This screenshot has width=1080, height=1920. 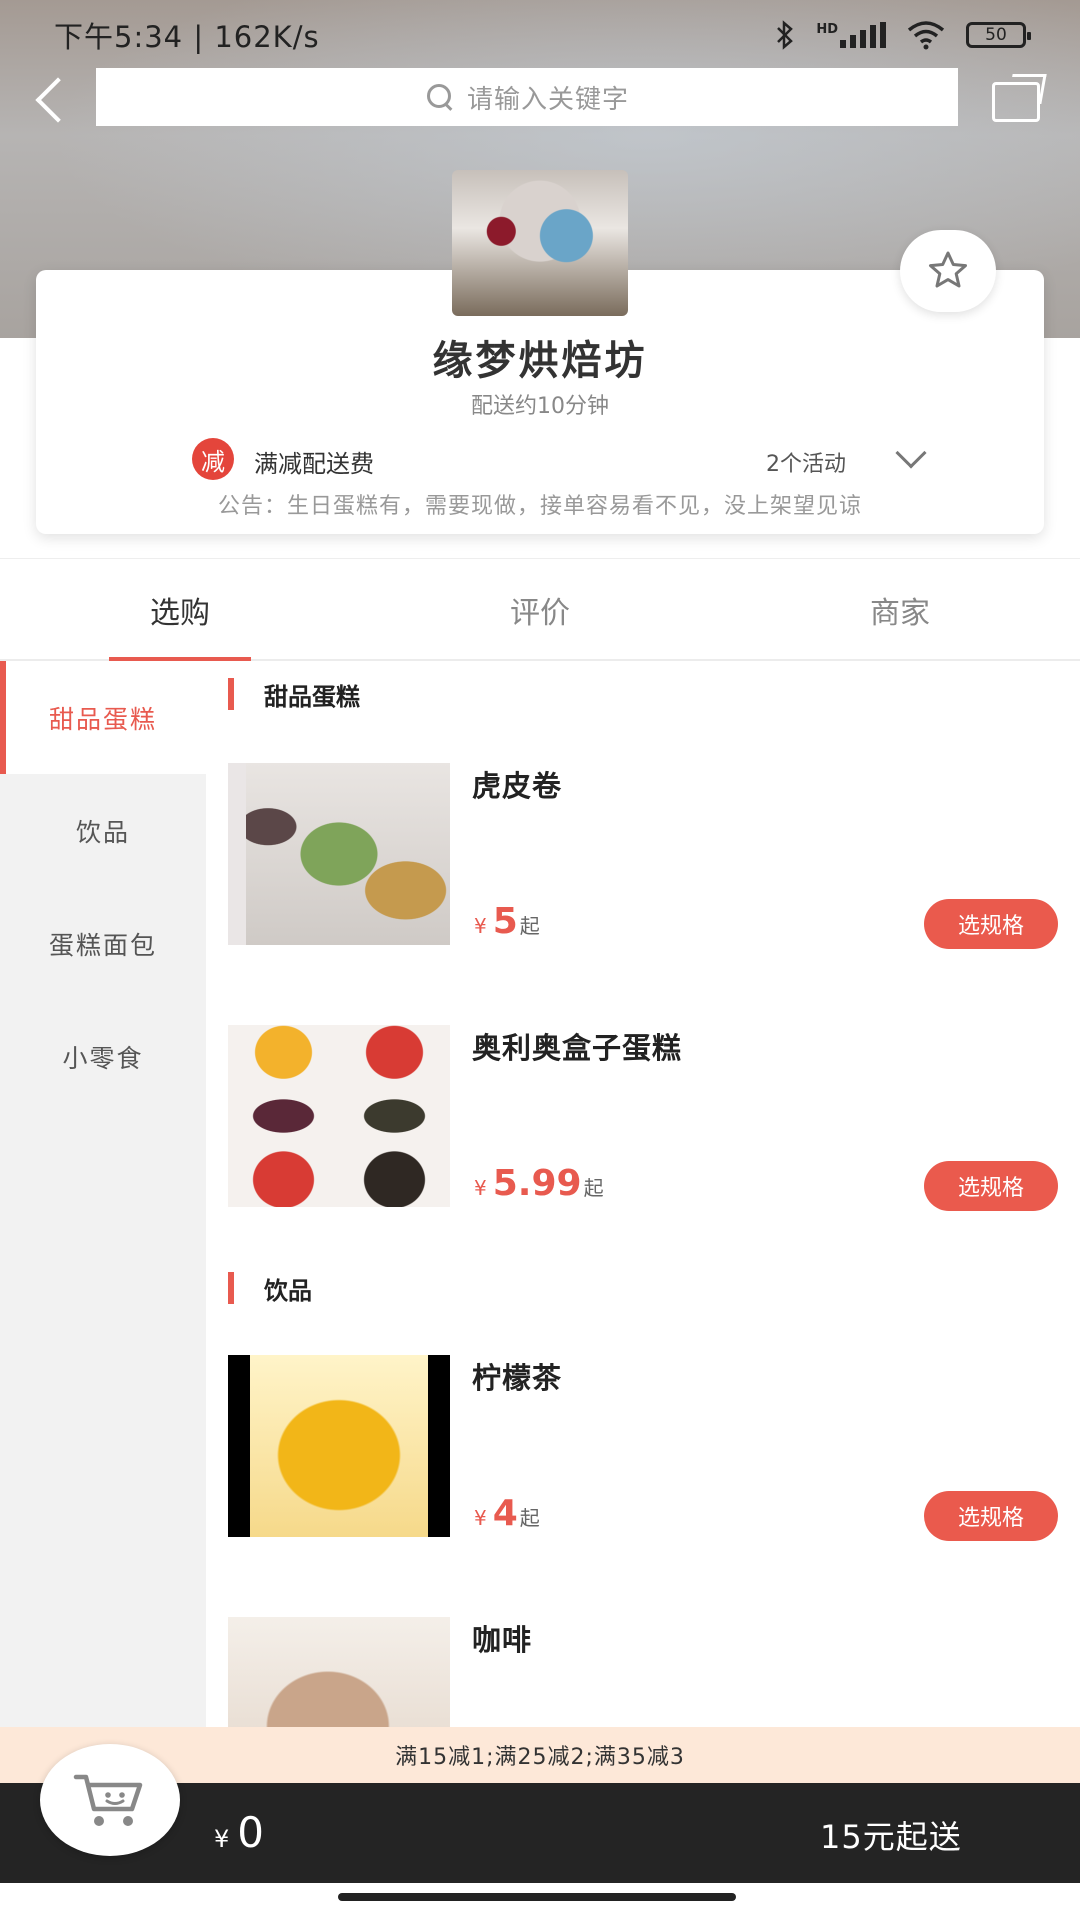 I want to click on section-header: 甜品蛋糕, so click(x=294, y=694).